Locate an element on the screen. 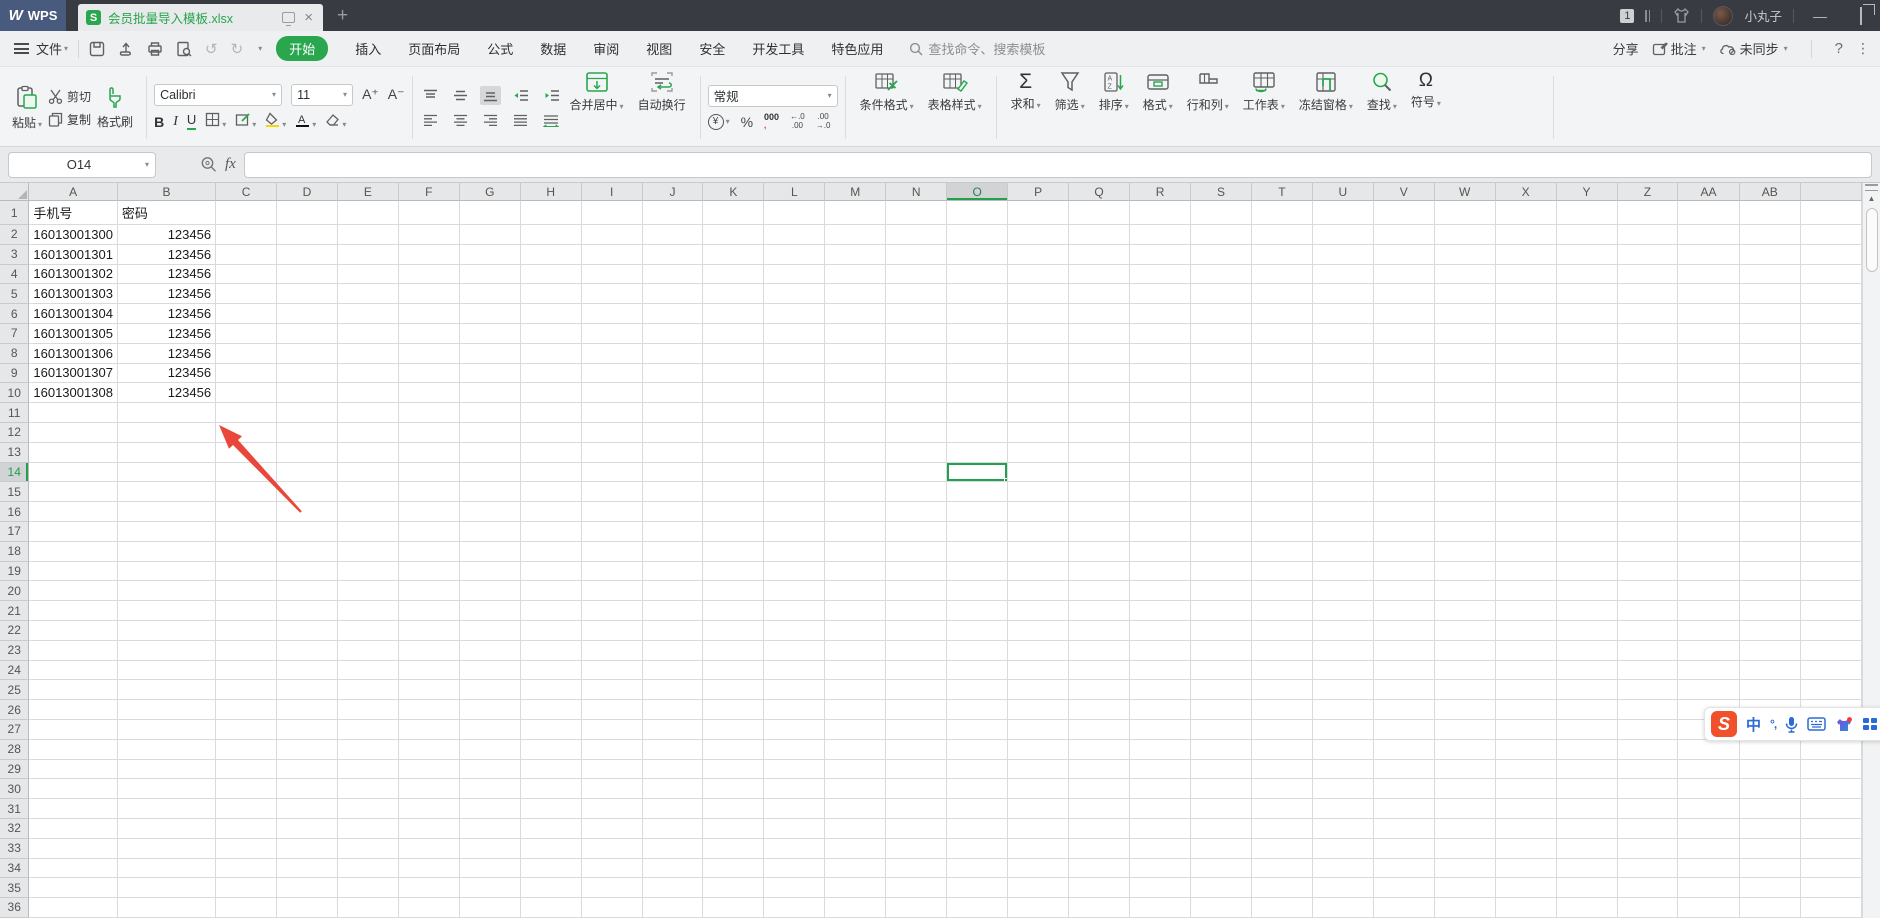  row-header-12: 12 is located at coordinates (15, 432).